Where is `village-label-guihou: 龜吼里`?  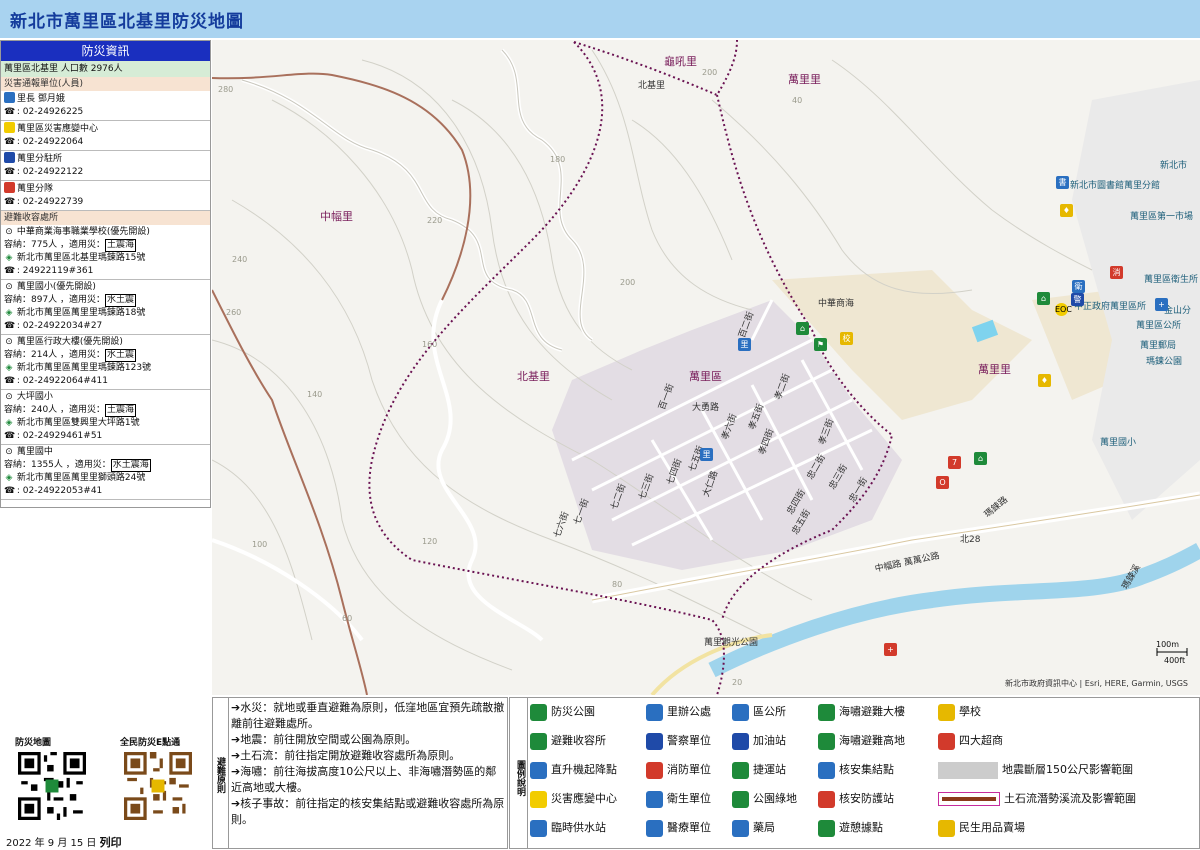 village-label-guihou: 龜吼里 is located at coordinates (680, 61).